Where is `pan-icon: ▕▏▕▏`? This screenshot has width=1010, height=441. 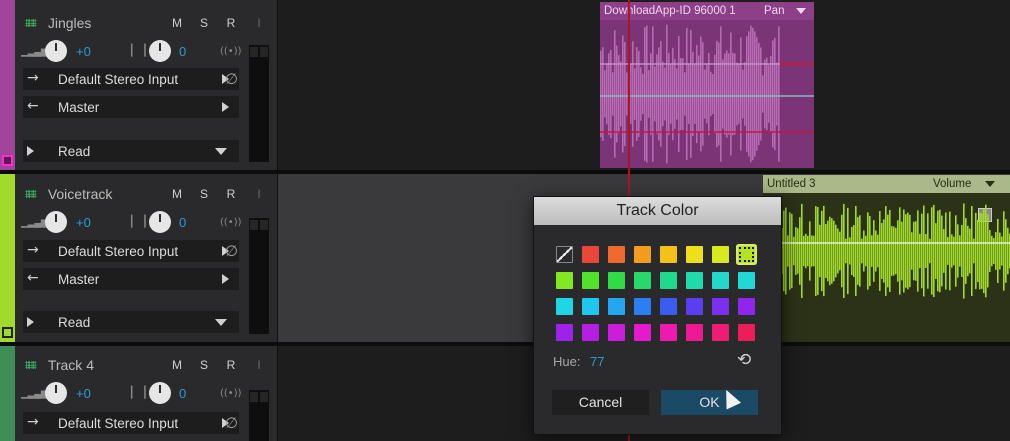
pan-icon: ▕▏▕▏ is located at coordinates (138, 221).